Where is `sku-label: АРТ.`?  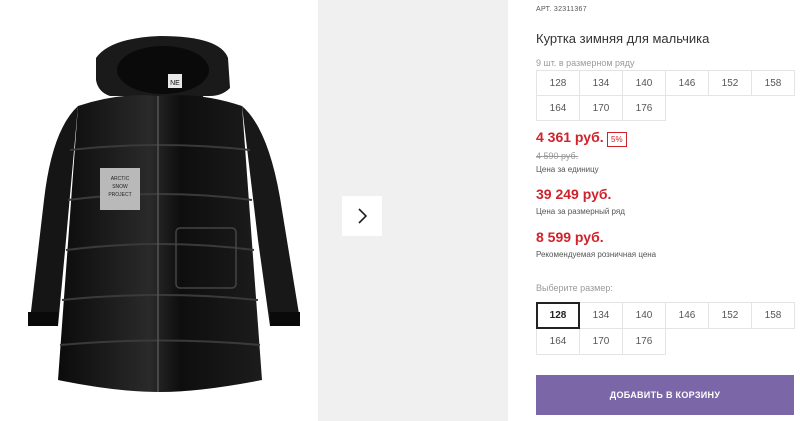
sku-label: АРТ. is located at coordinates (544, 9).